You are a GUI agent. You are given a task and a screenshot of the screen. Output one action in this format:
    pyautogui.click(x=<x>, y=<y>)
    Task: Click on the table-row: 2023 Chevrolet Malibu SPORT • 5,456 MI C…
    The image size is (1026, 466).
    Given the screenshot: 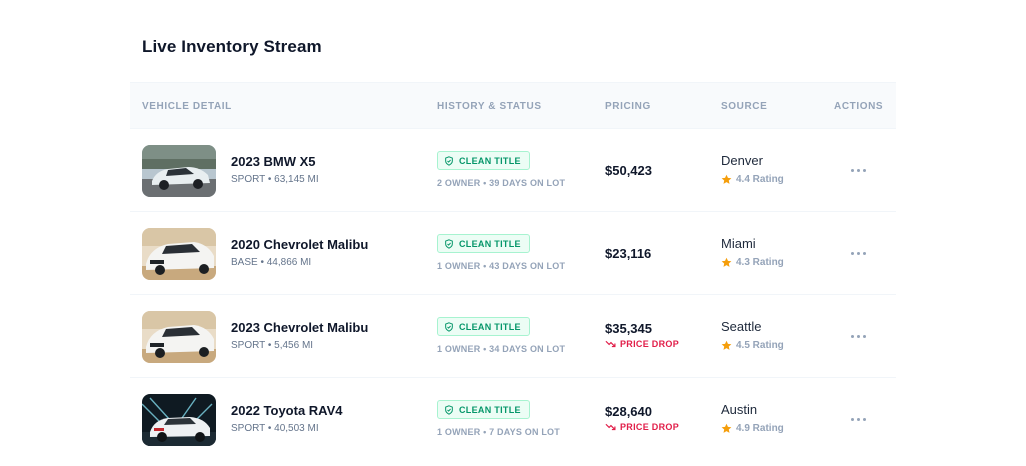 What is the action you would take?
    pyautogui.click(x=513, y=336)
    